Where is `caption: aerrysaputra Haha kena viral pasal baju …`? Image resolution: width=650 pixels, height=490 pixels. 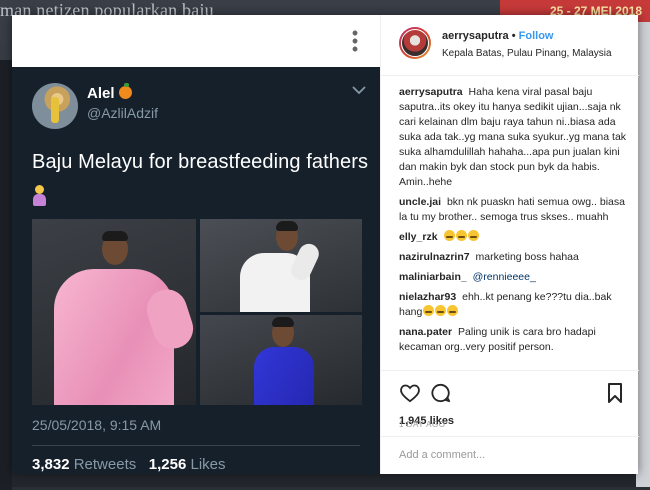 caption: aerrysaputra Haha kena viral pasal baju … is located at coordinates (513, 137).